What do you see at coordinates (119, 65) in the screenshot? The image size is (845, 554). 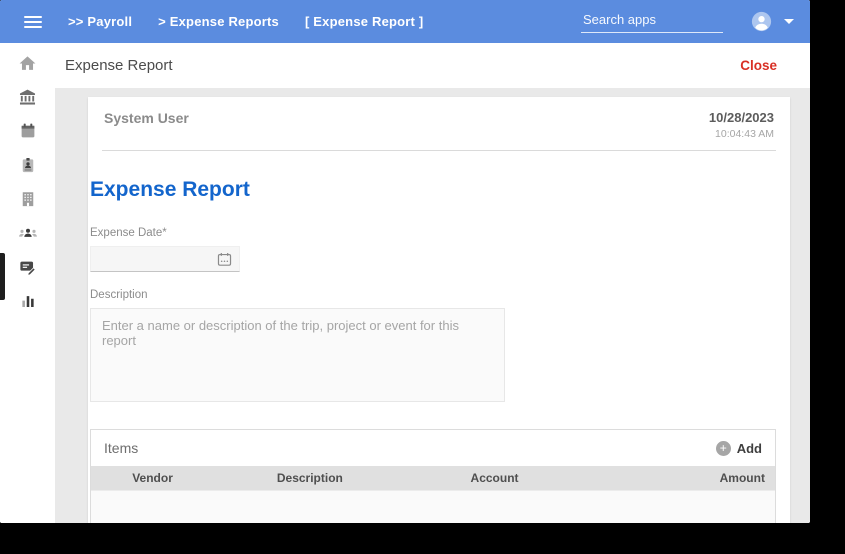 I see `page-title: Expense Report` at bounding box center [119, 65].